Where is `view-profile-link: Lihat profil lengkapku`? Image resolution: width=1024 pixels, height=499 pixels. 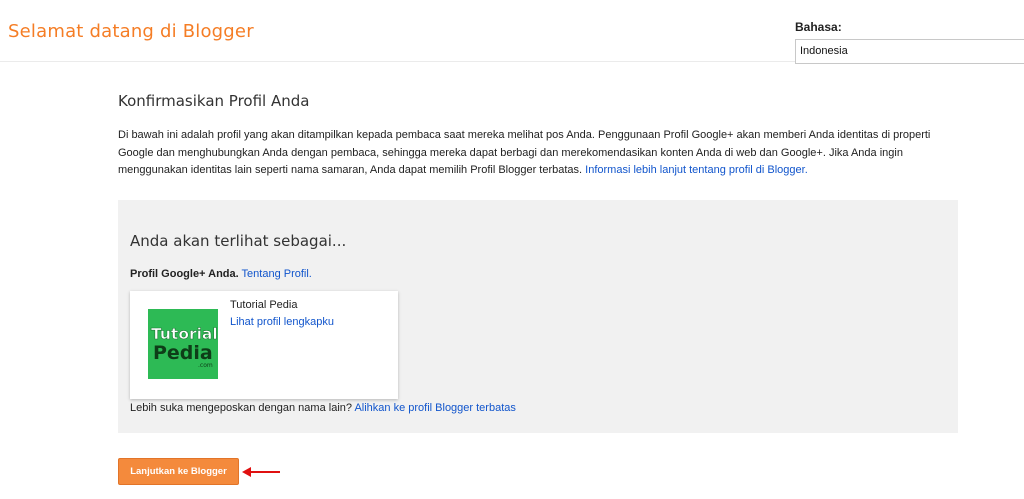
view-profile-link: Lihat profil lengkapku is located at coordinates (282, 322).